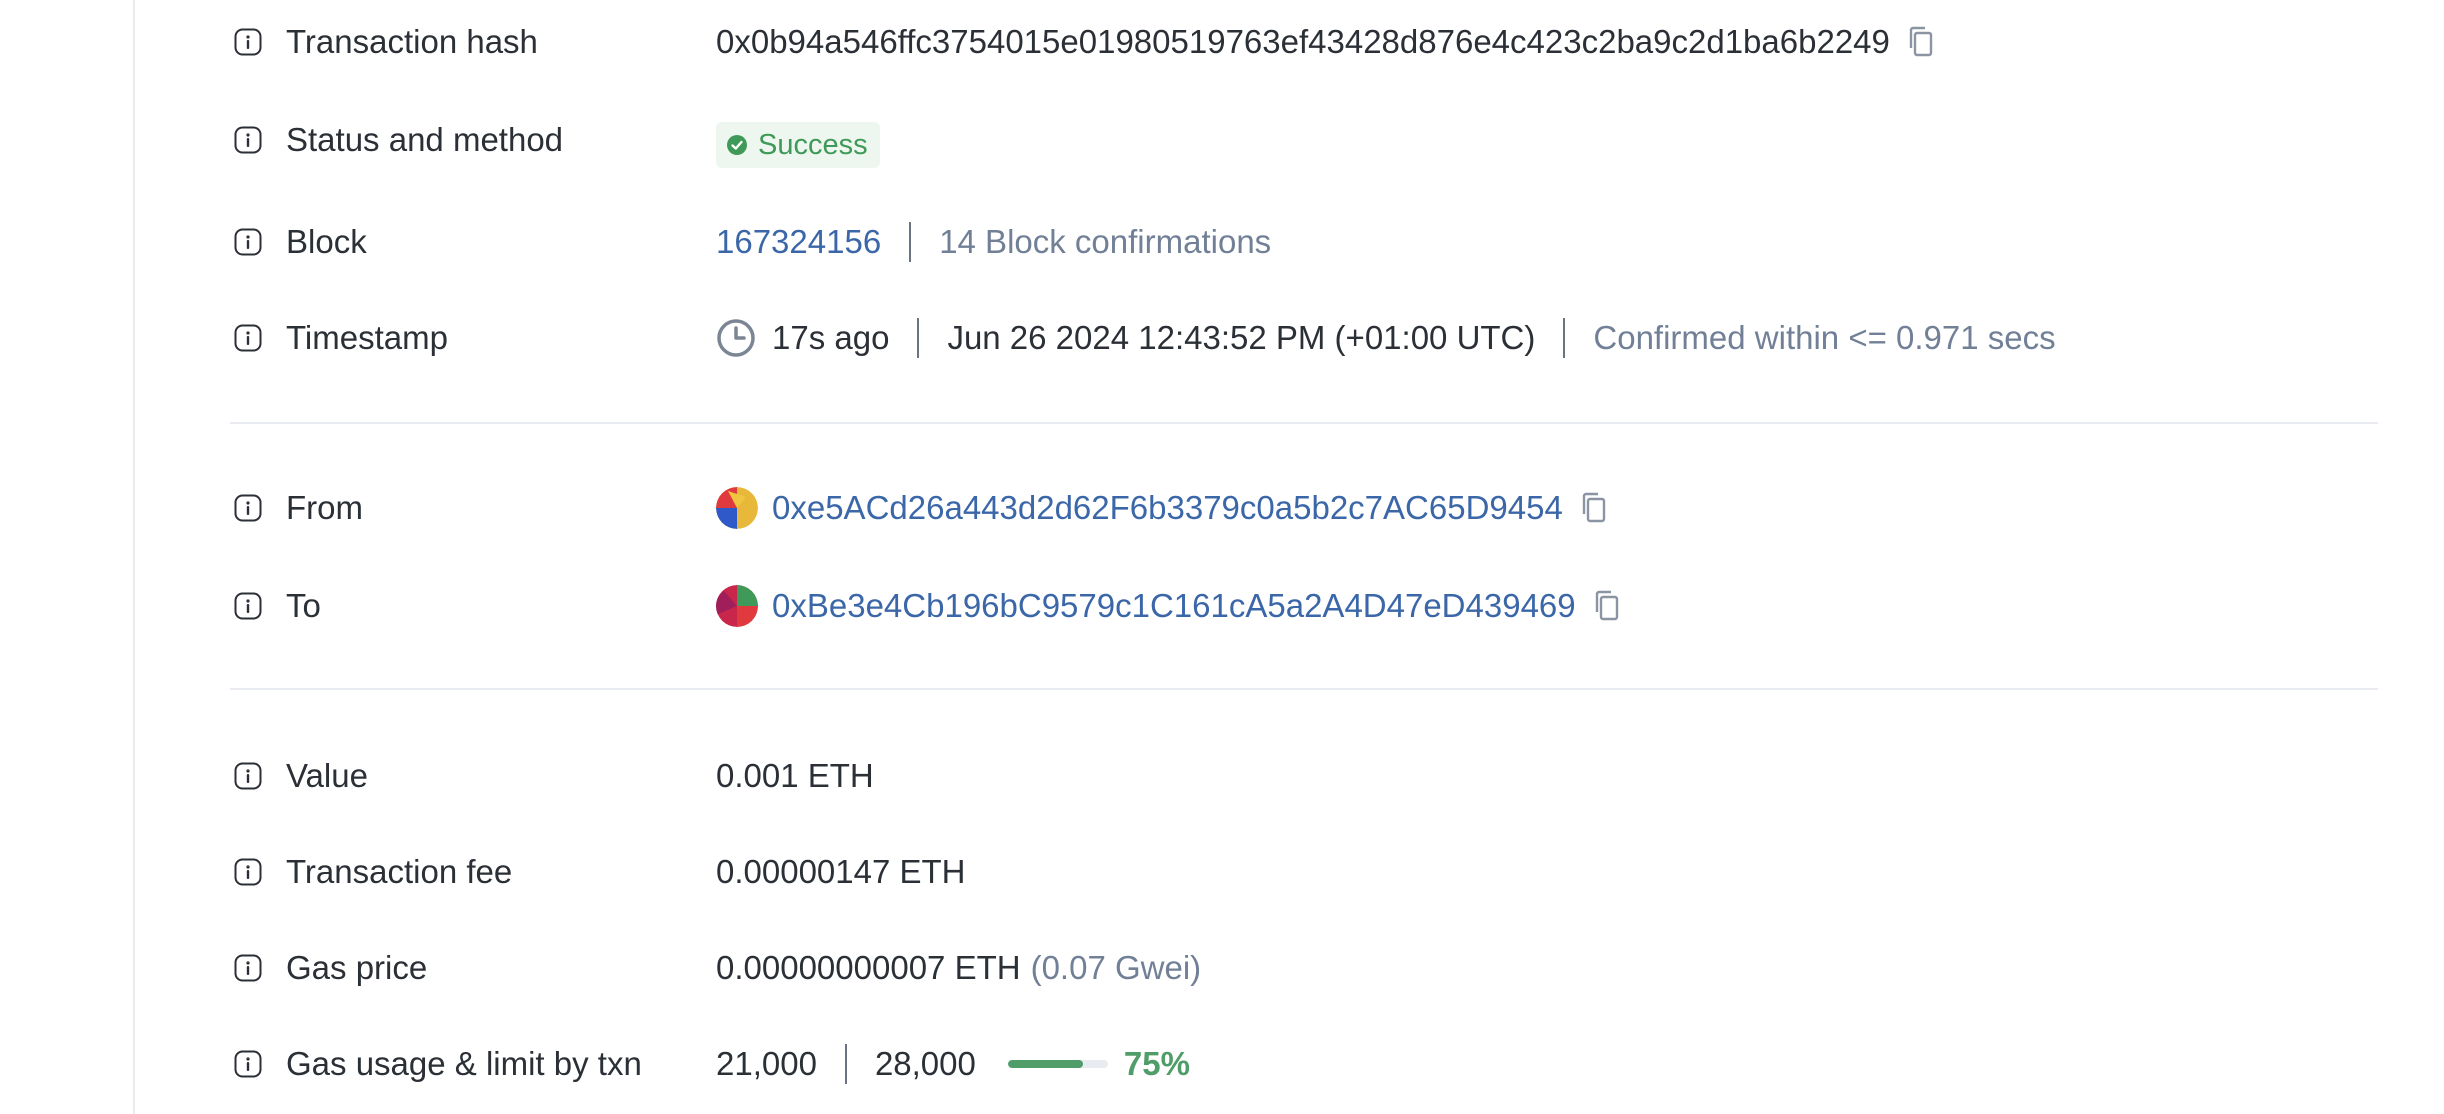  I want to click on clock-icon, so click(736, 338).